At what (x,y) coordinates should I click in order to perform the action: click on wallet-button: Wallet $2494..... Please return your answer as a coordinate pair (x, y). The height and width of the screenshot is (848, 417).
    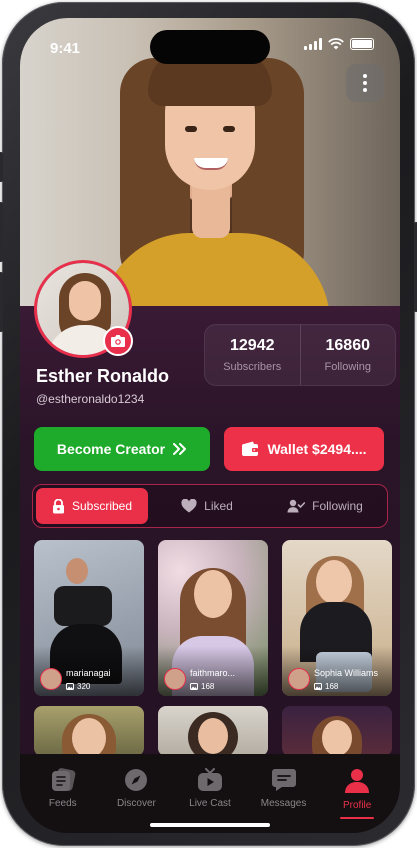
    Looking at the image, I should click on (304, 449).